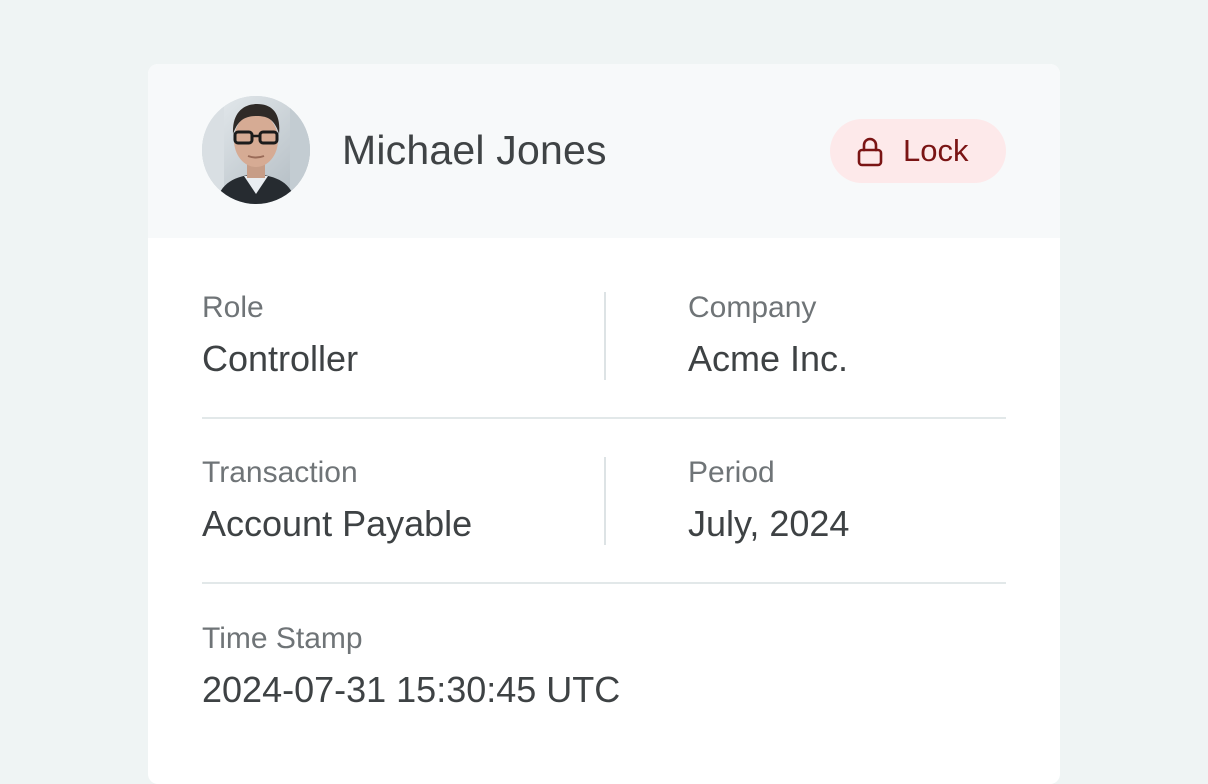 This screenshot has width=1208, height=784. Describe the element at coordinates (769, 523) in the screenshot. I see `period-value: July, 2024` at that location.